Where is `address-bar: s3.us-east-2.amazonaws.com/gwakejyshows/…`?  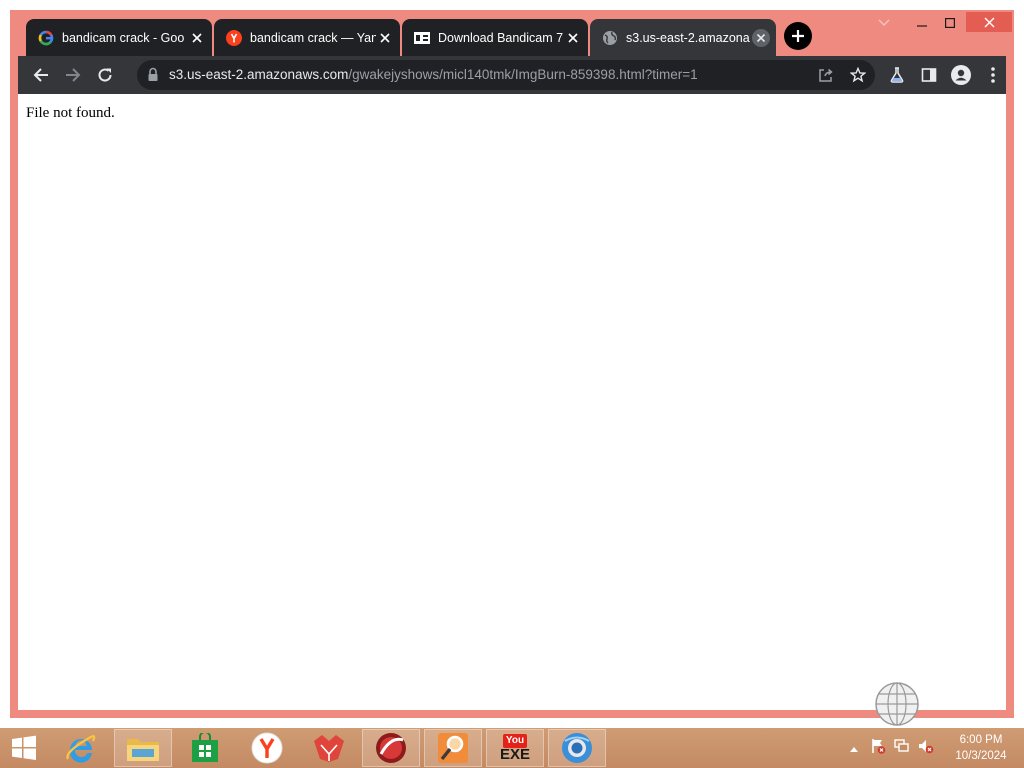 address-bar: s3.us-east-2.amazonaws.com/gwakejyshows/… is located at coordinates (506, 75).